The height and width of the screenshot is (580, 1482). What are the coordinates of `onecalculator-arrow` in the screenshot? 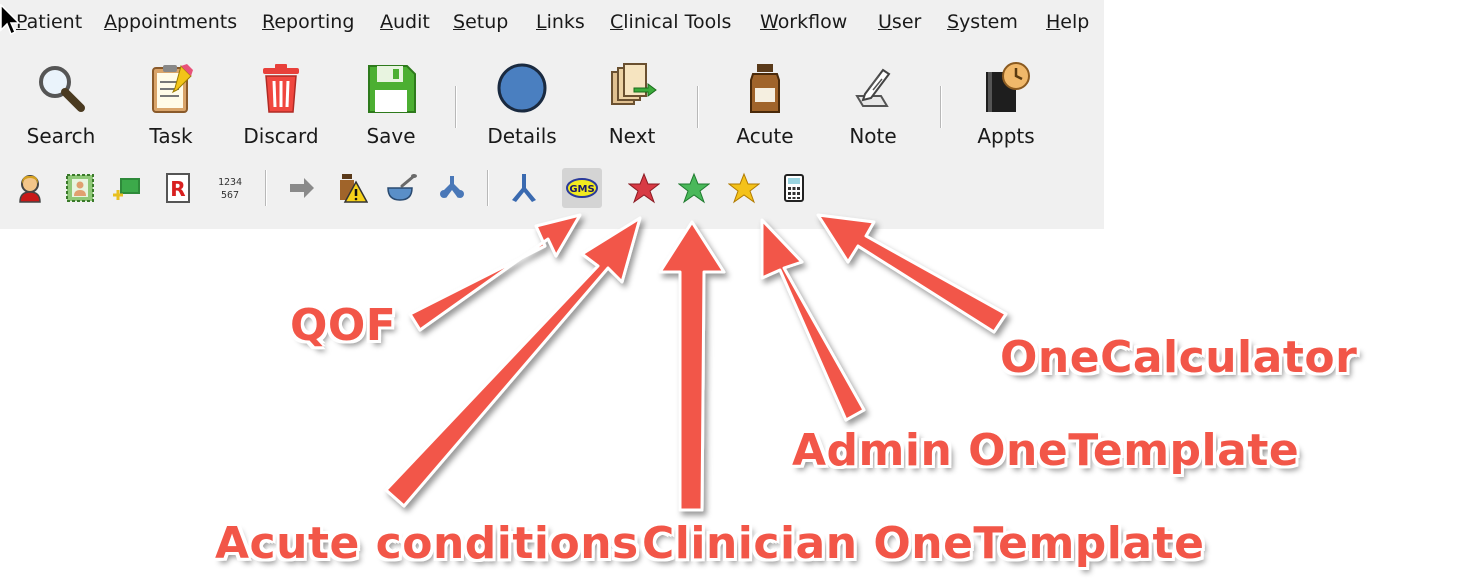 It's located at (912, 273).